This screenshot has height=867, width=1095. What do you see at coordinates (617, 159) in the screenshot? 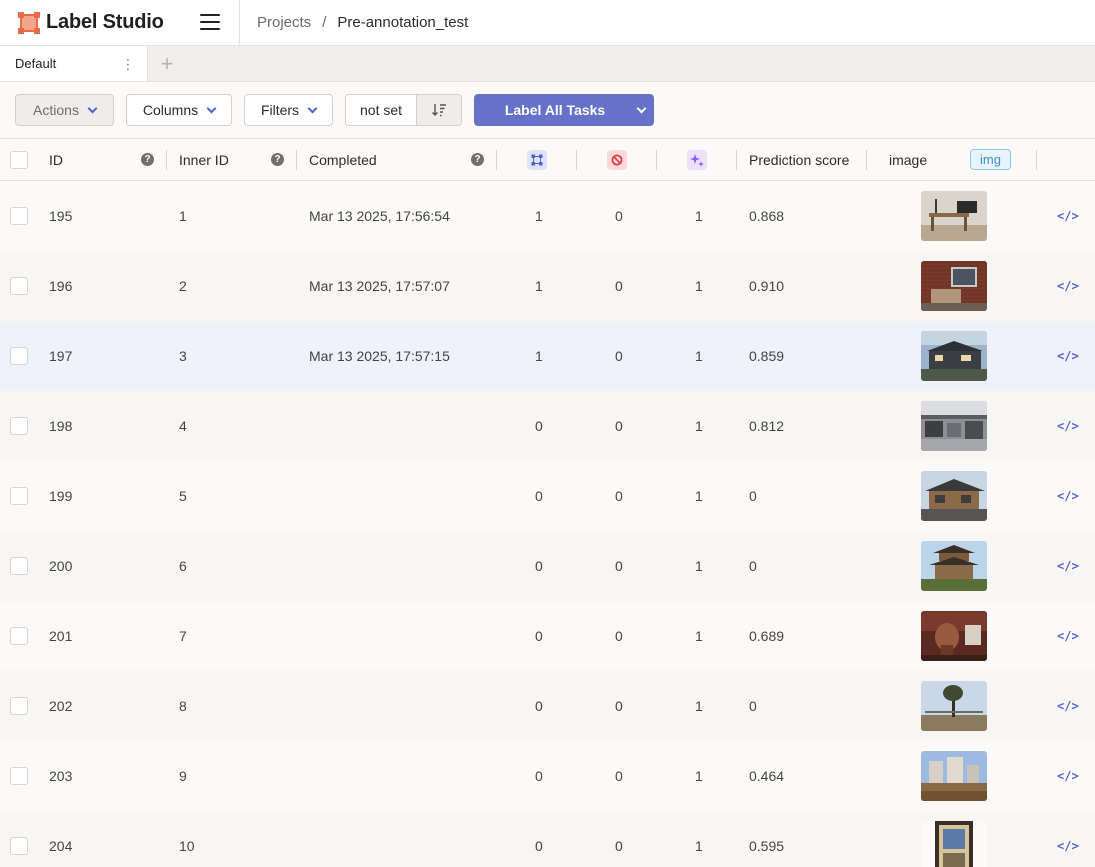
I see `column-header-cancelled` at bounding box center [617, 159].